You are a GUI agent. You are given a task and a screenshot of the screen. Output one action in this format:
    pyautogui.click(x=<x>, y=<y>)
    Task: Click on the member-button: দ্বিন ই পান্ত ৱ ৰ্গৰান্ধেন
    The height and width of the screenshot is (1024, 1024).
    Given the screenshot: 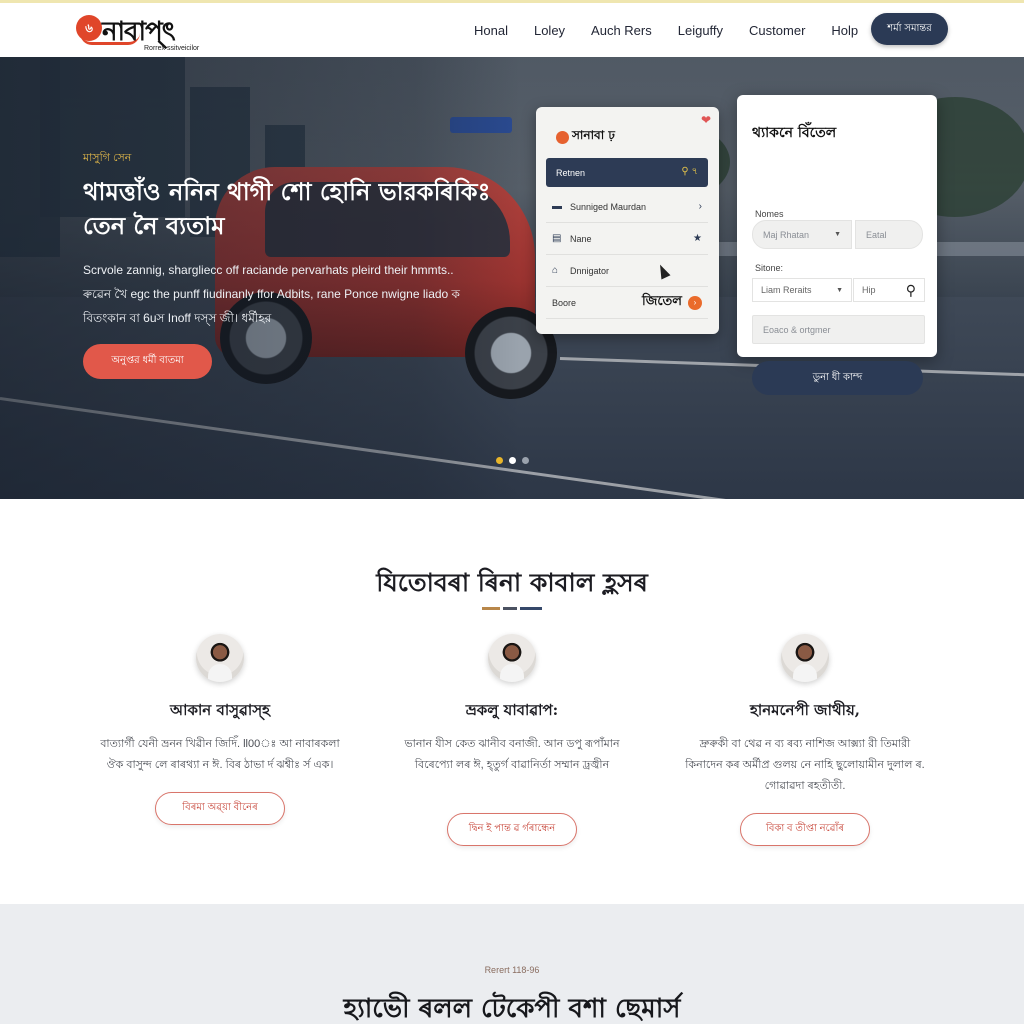 What is the action you would take?
    pyautogui.click(x=512, y=829)
    